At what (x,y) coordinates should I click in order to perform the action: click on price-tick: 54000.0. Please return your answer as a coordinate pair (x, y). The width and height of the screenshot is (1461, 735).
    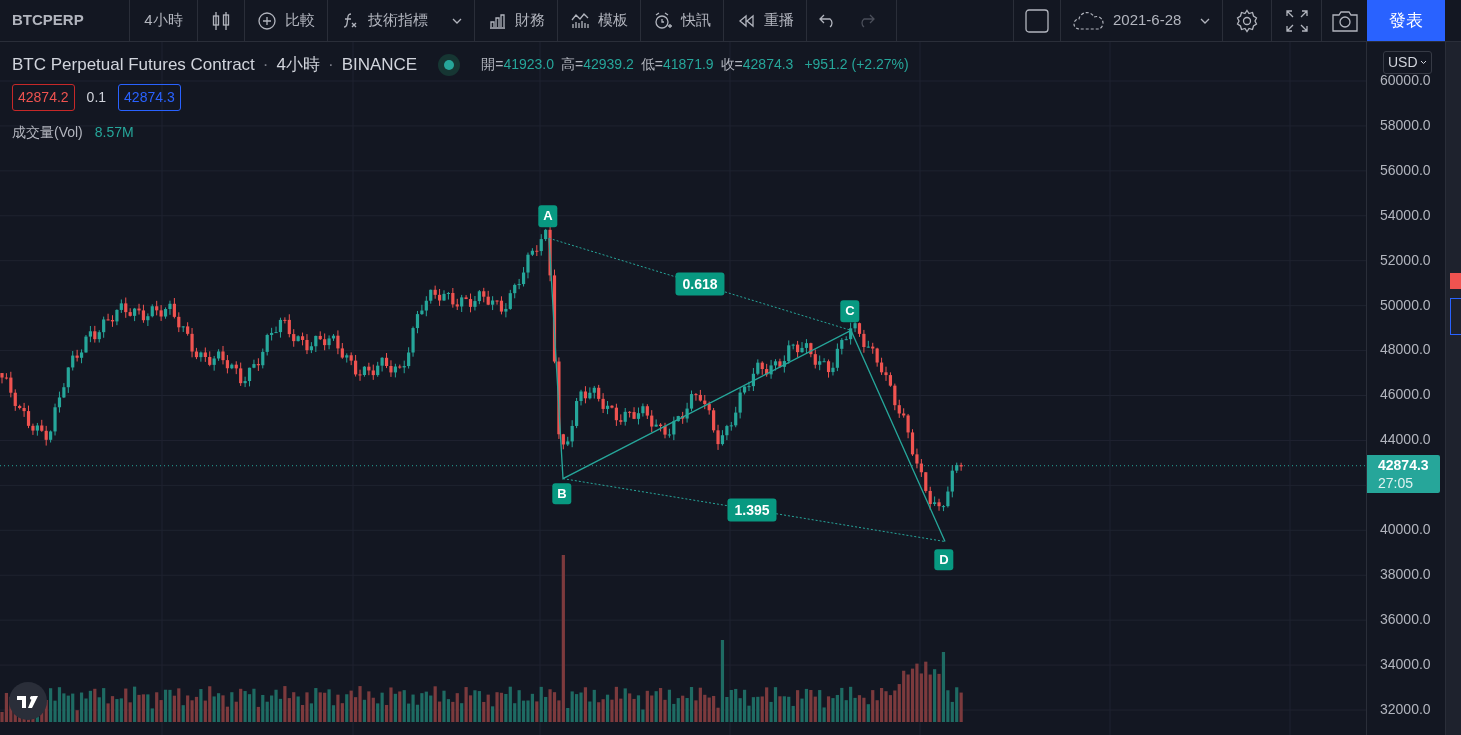
    Looking at the image, I should click on (1405, 215).